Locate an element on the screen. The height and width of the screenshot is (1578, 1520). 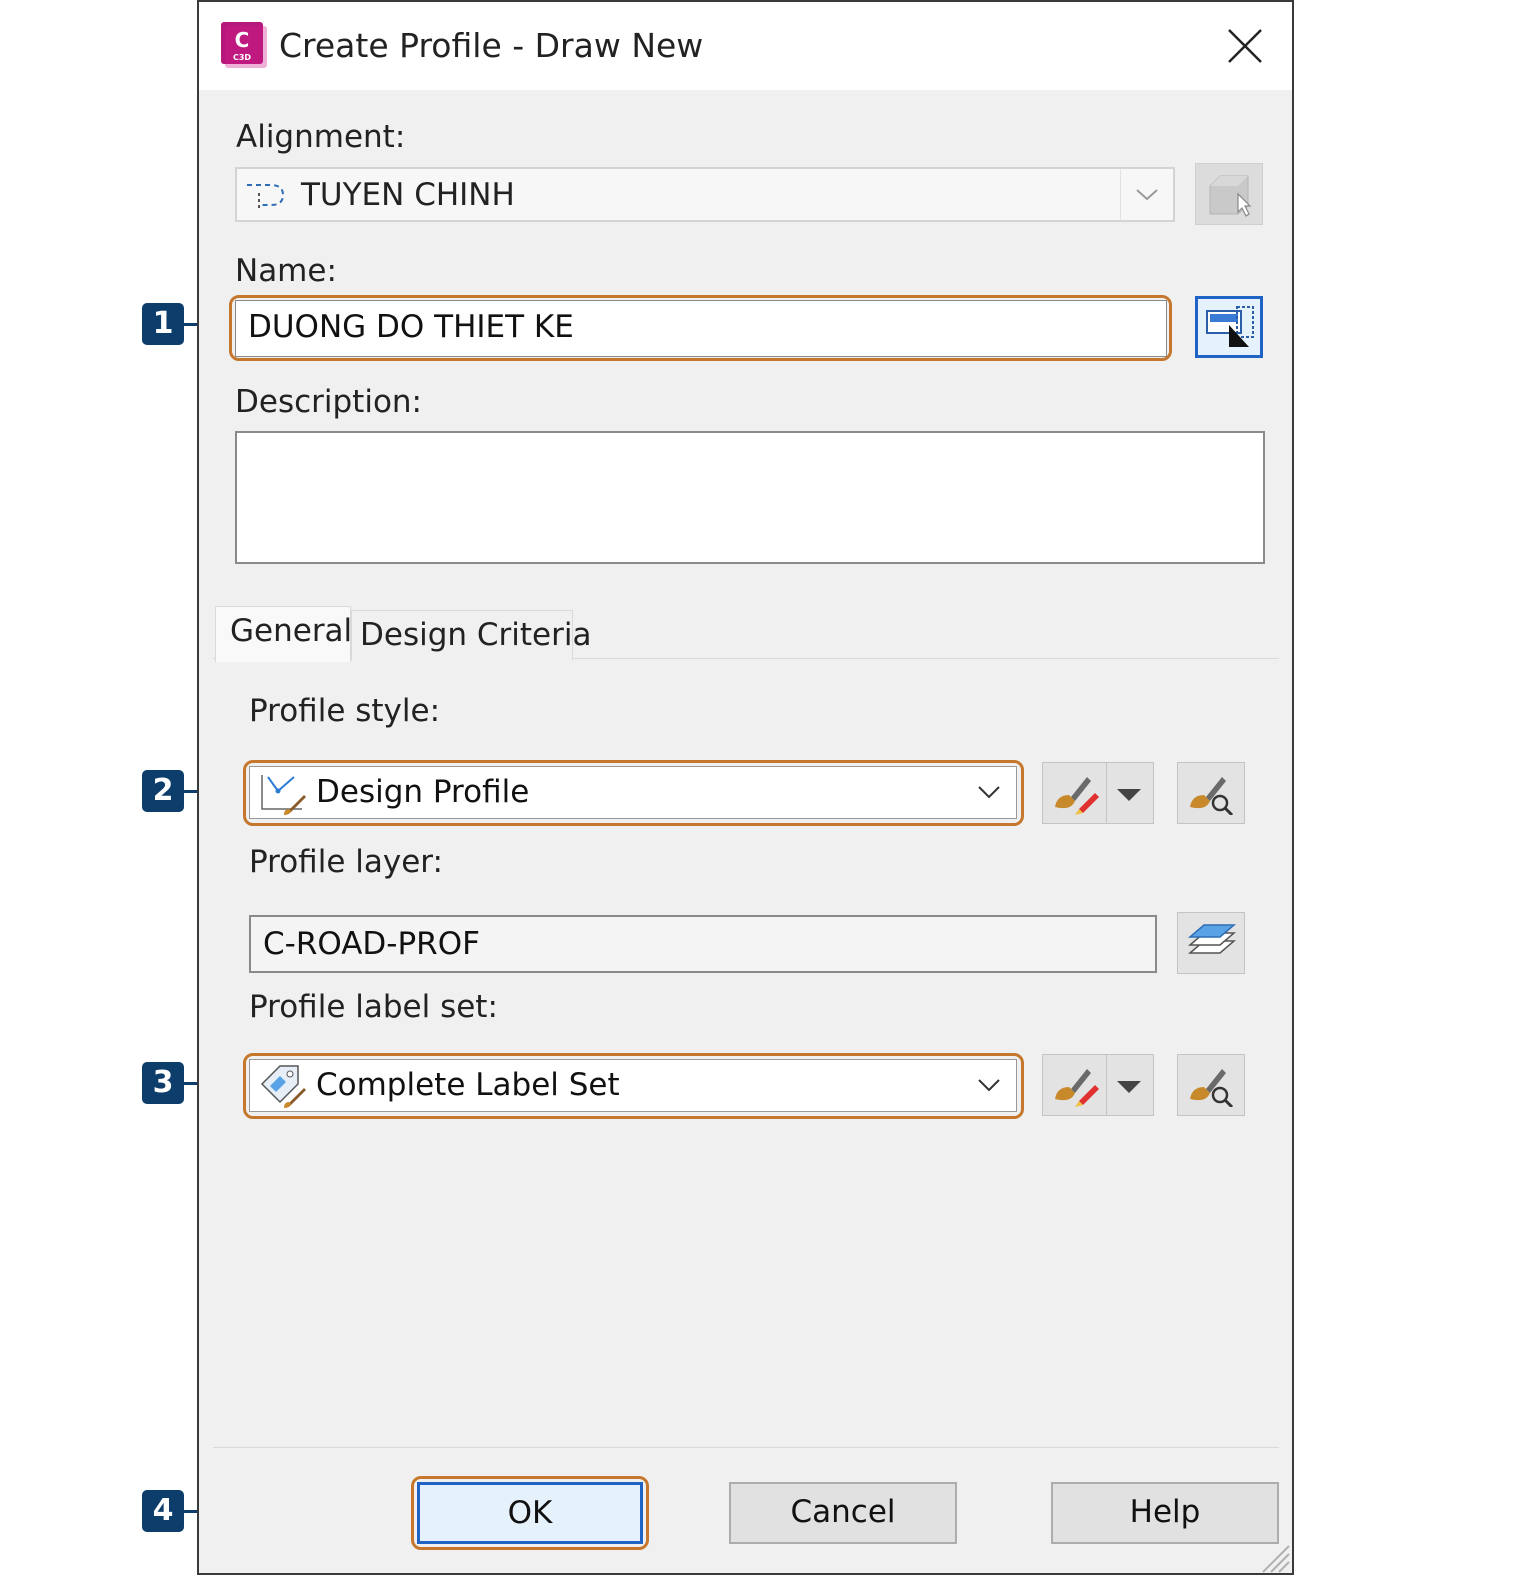
profile-style-label: Profile style: is located at coordinates (345, 711).